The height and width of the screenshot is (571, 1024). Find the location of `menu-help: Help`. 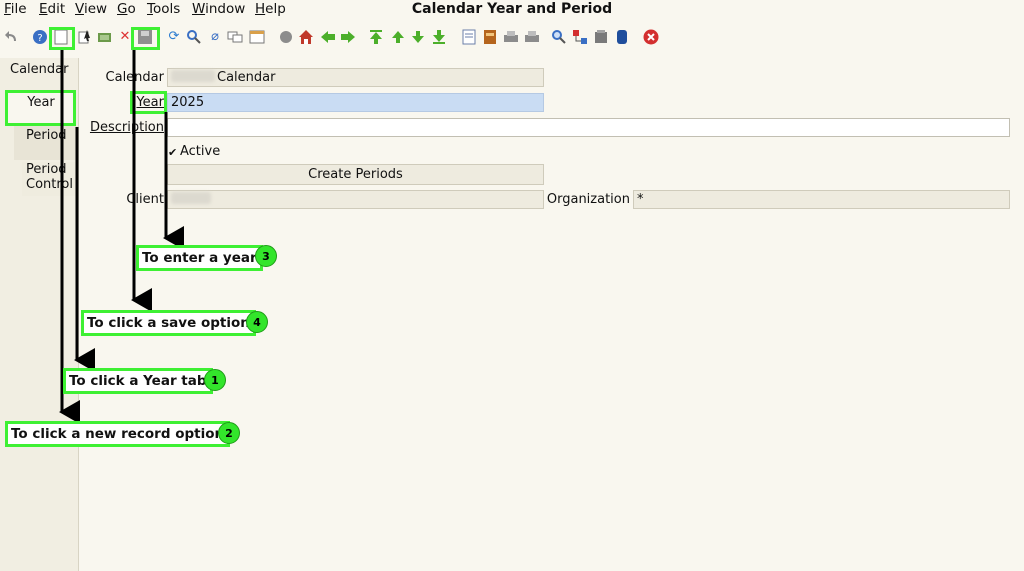

menu-help: Help is located at coordinates (270, 9).